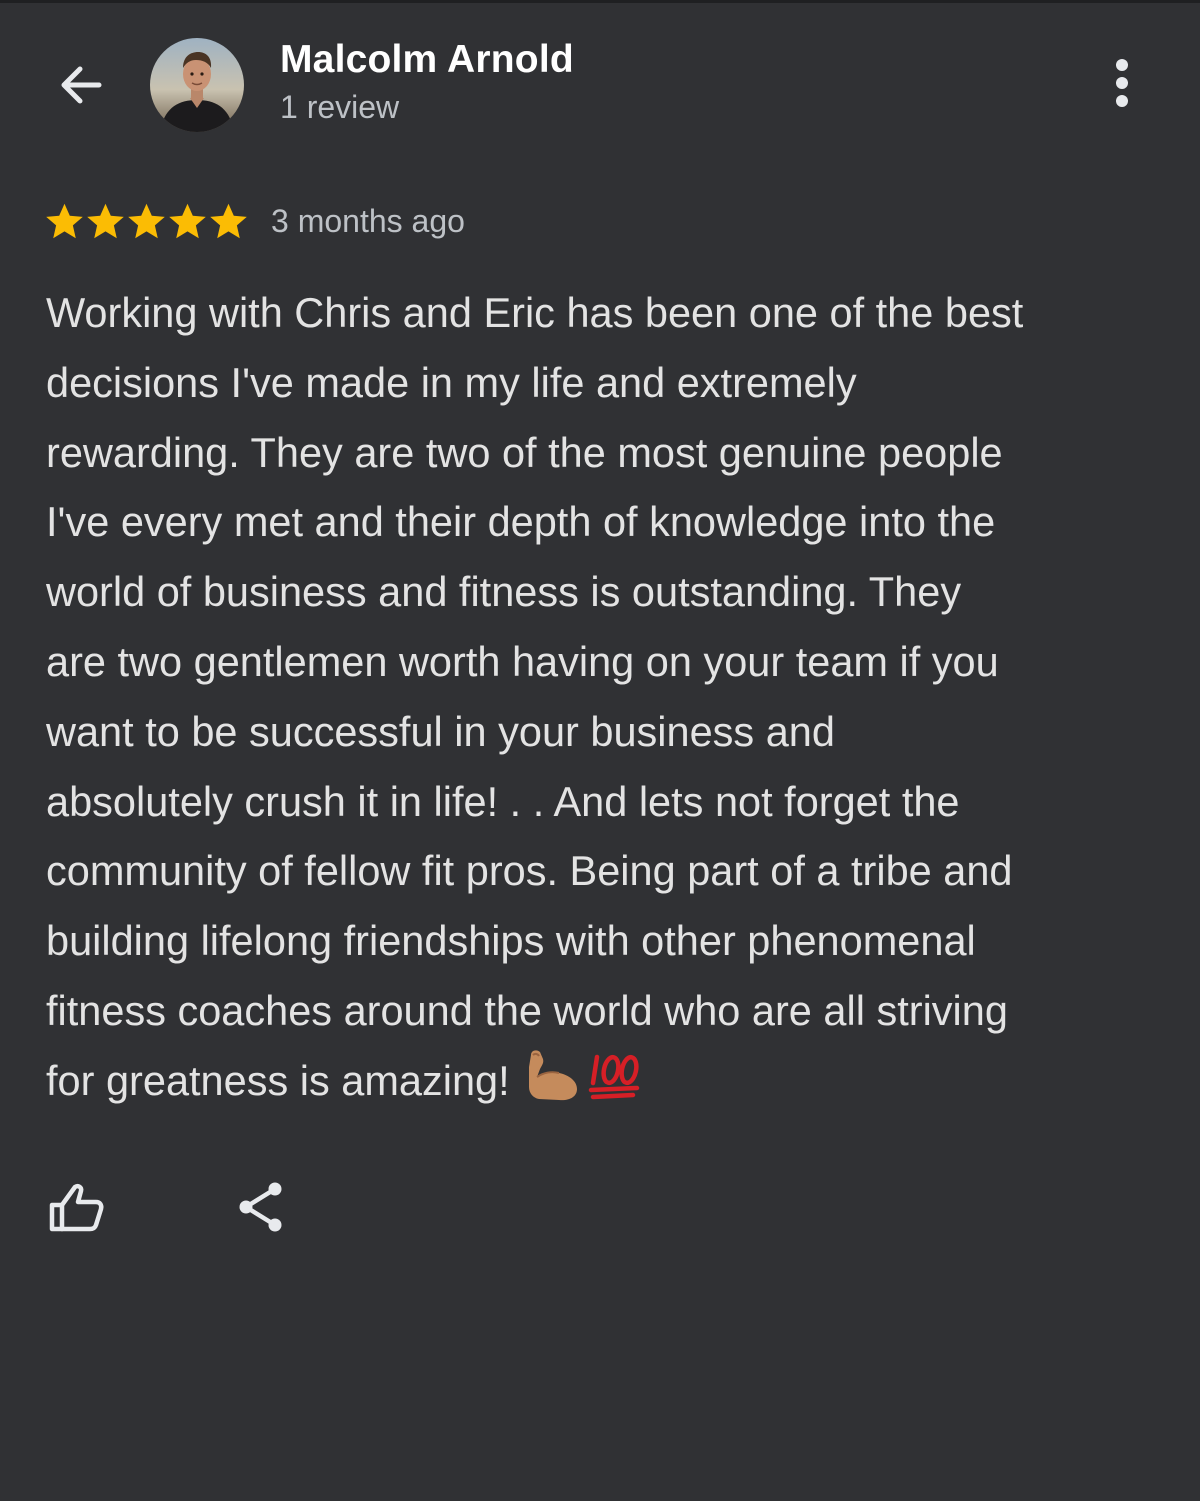 Image resolution: width=1200 pixels, height=1501 pixels. I want to click on more-vertical-icon, so click(1122, 83).